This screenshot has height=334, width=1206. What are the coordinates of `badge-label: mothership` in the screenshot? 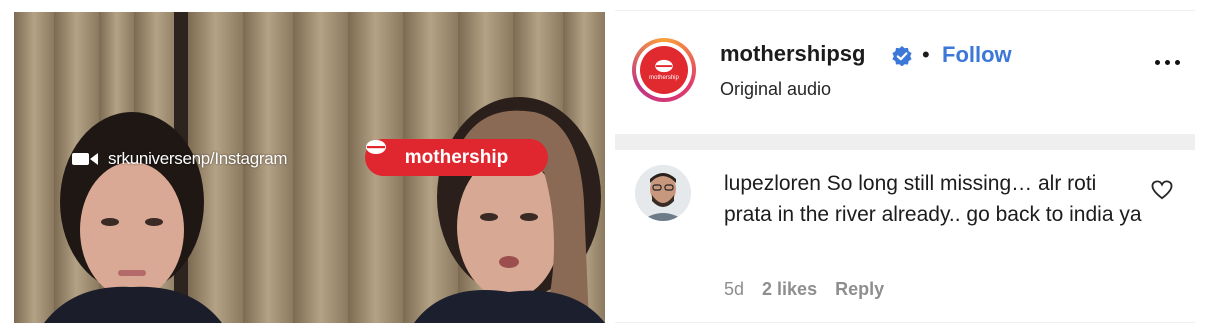 It's located at (456, 157).